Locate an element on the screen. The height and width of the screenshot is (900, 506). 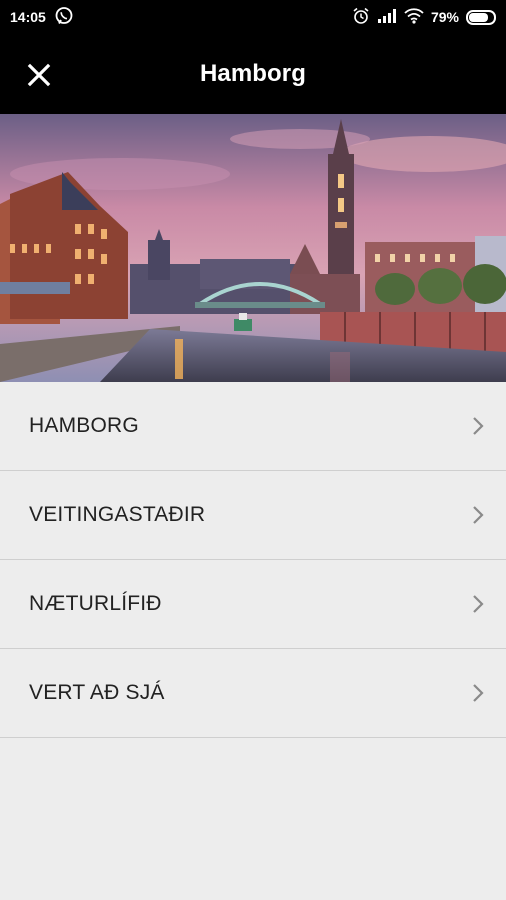
page-title: Hamborg is located at coordinates (253, 73).